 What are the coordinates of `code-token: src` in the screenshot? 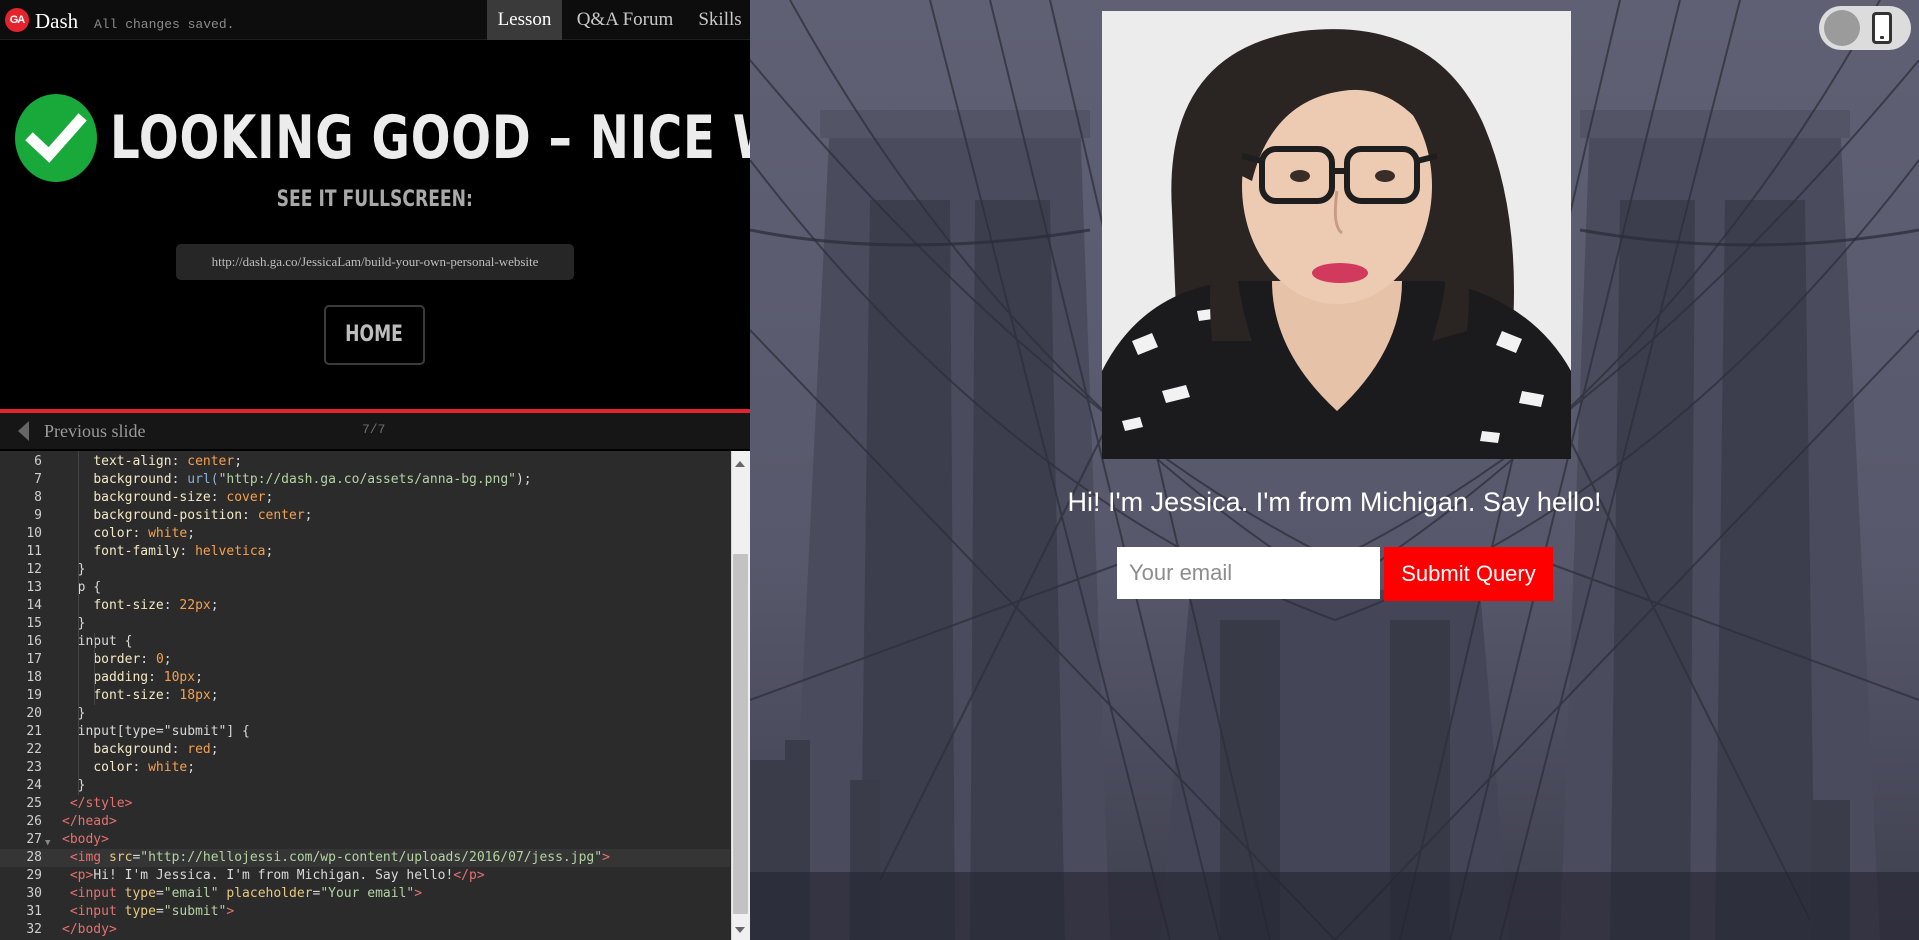 It's located at (120, 857).